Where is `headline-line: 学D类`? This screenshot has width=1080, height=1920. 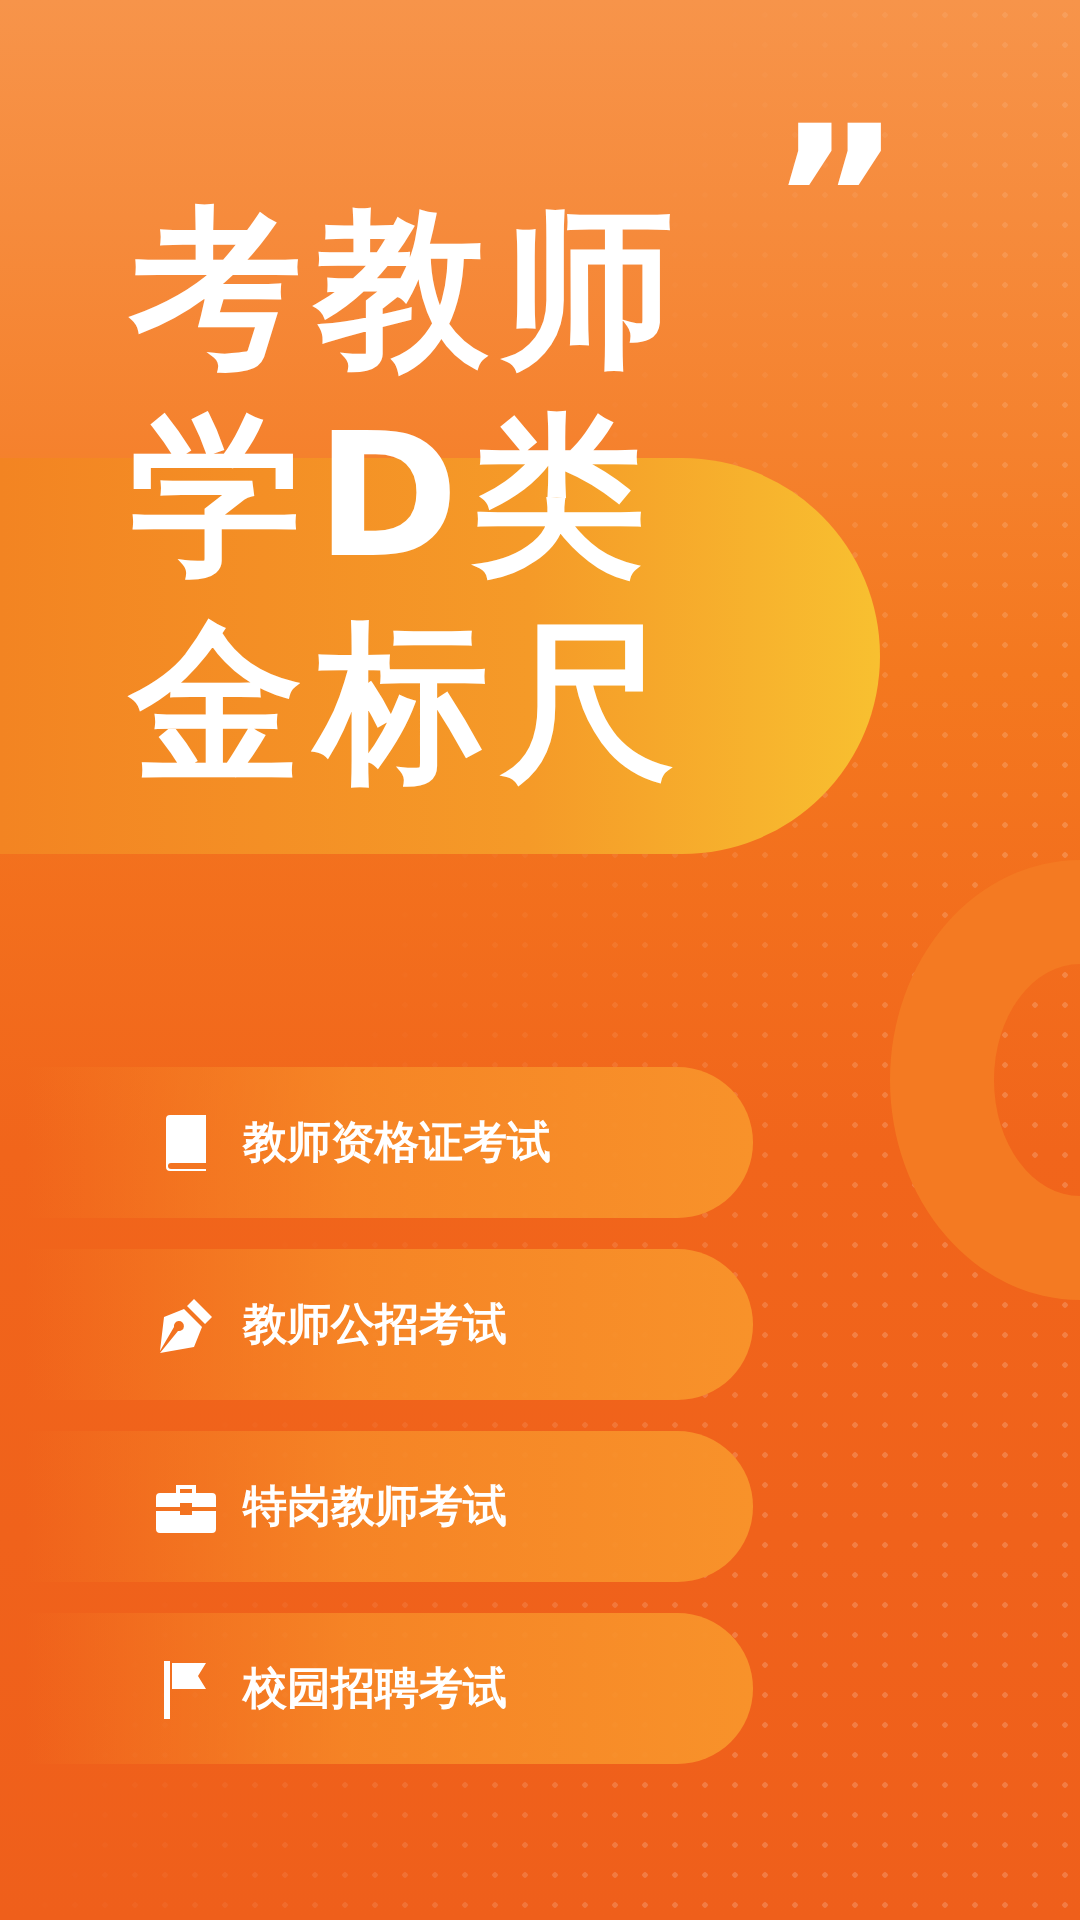 headline-line: 学D类 is located at coordinates (395, 496).